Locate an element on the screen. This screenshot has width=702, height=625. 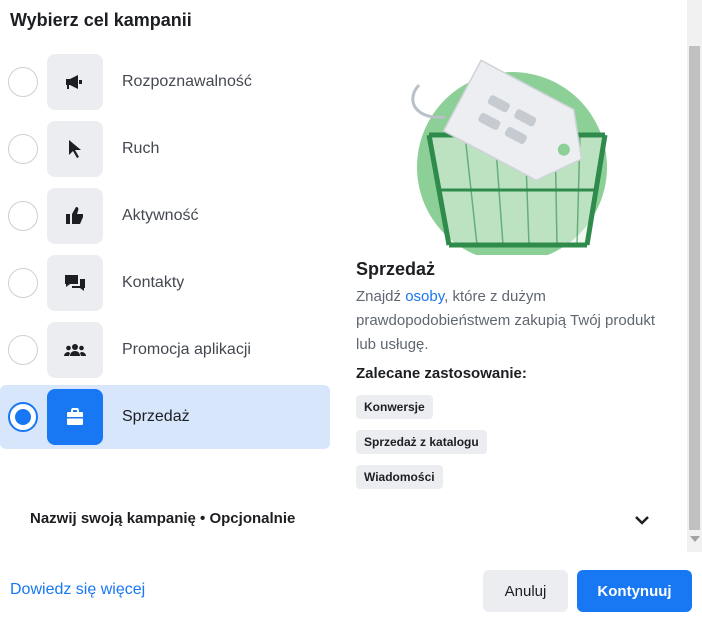
objective-label: Aktywność is located at coordinates (160, 215).